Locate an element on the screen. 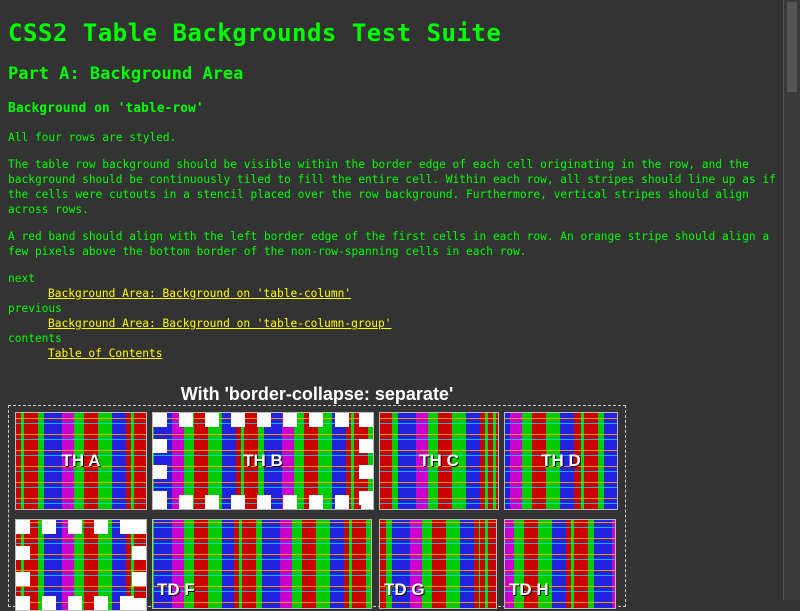  vertical-scrollbar is located at coordinates (791, 300).